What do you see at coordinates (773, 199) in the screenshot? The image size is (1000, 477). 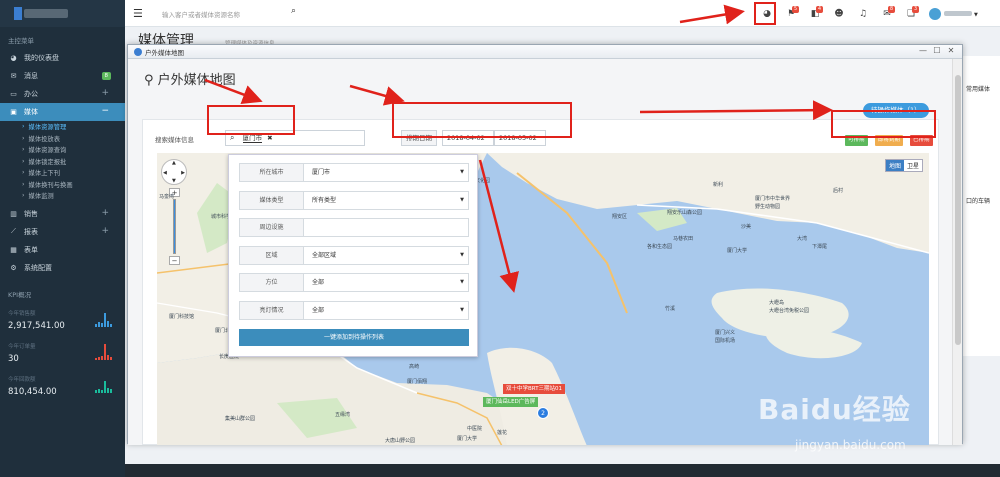 I see `map-label: 厦门市中华世界` at bounding box center [773, 199].